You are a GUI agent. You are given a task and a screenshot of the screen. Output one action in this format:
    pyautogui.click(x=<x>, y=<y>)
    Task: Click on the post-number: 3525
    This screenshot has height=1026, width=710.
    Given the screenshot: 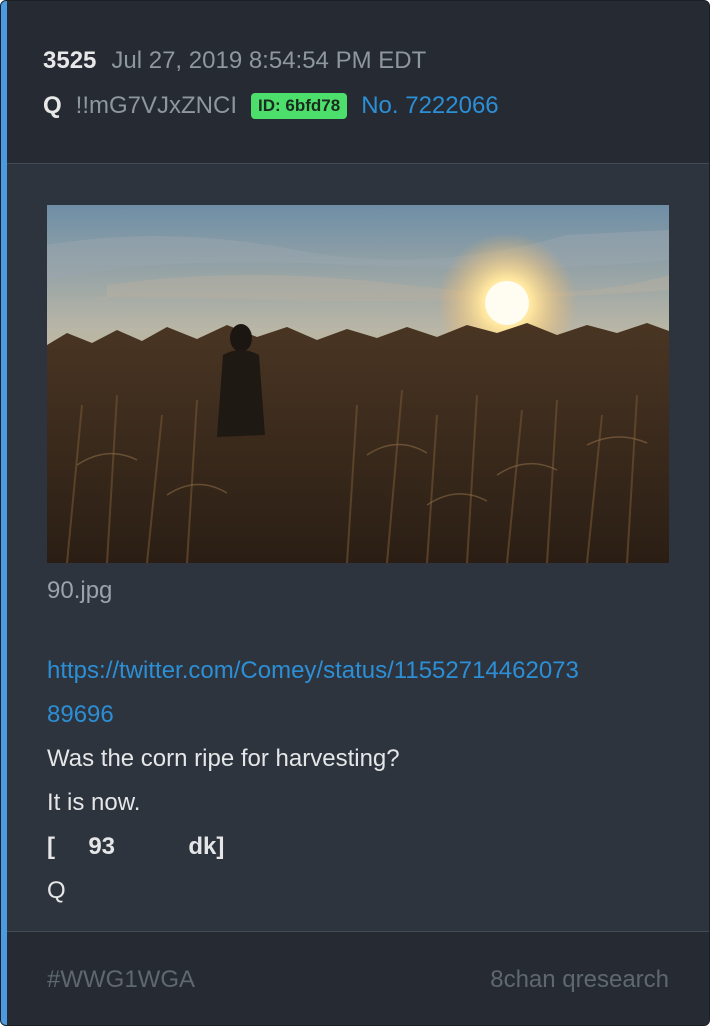 What is the action you would take?
    pyautogui.click(x=70, y=60)
    